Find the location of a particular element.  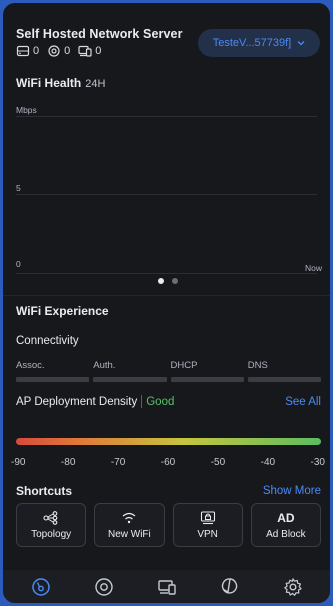

gateway-stat: 0 is located at coordinates (27, 51).